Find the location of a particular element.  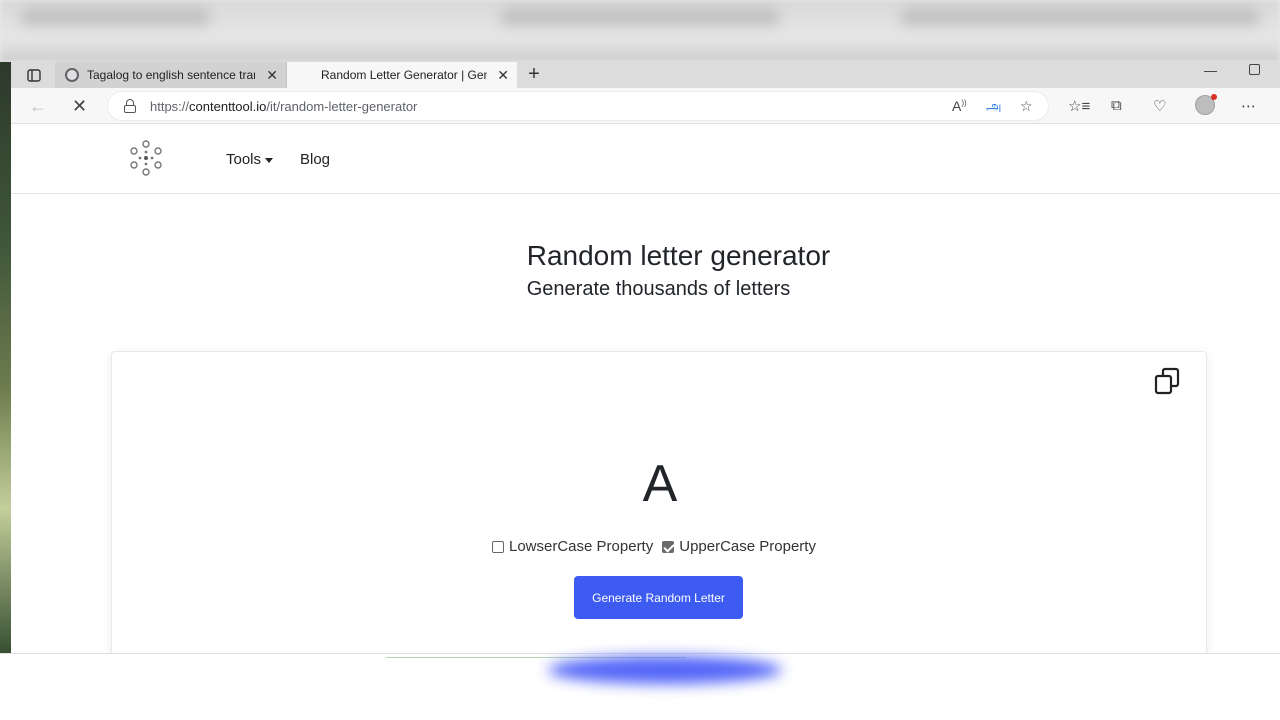

button-glow-reflection is located at coordinates (665, 670).